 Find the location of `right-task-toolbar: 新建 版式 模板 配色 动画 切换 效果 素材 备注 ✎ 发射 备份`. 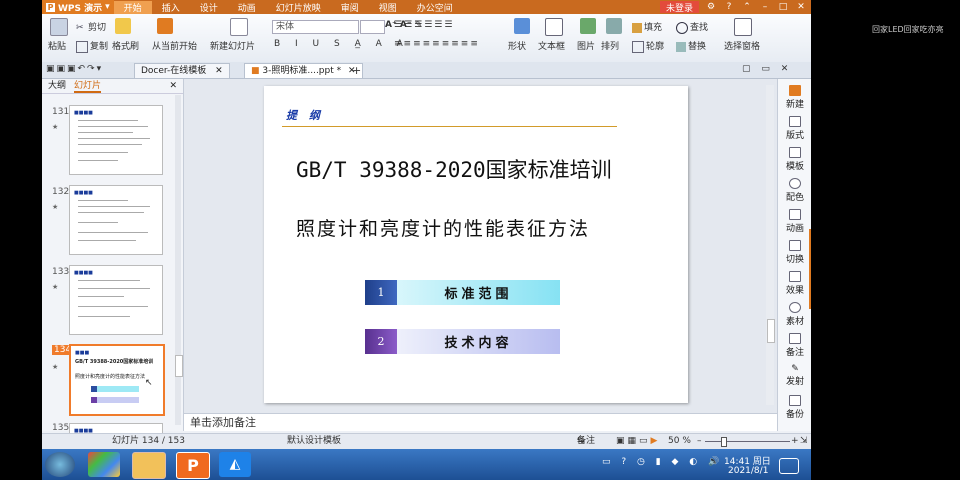

right-task-toolbar: 新建 版式 模板 配色 动画 切换 效果 素材 备注 ✎ 发射 备份 is located at coordinates (794, 255).